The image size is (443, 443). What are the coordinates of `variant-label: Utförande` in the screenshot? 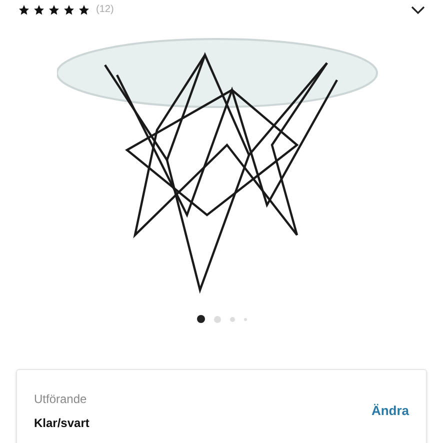 It's located at (61, 399).